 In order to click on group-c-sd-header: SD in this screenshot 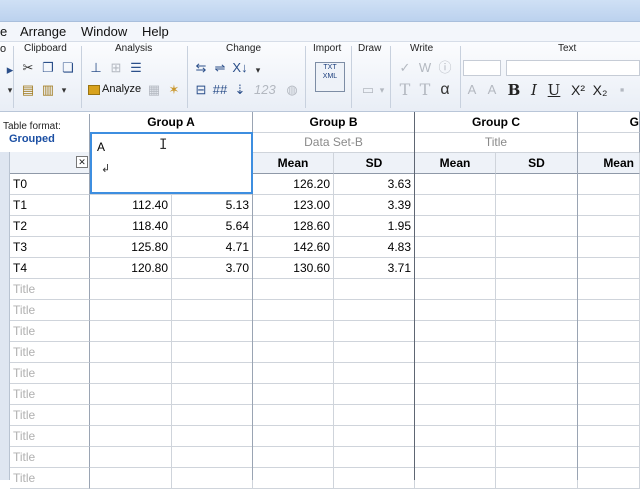, I will do `click(537, 163)`.